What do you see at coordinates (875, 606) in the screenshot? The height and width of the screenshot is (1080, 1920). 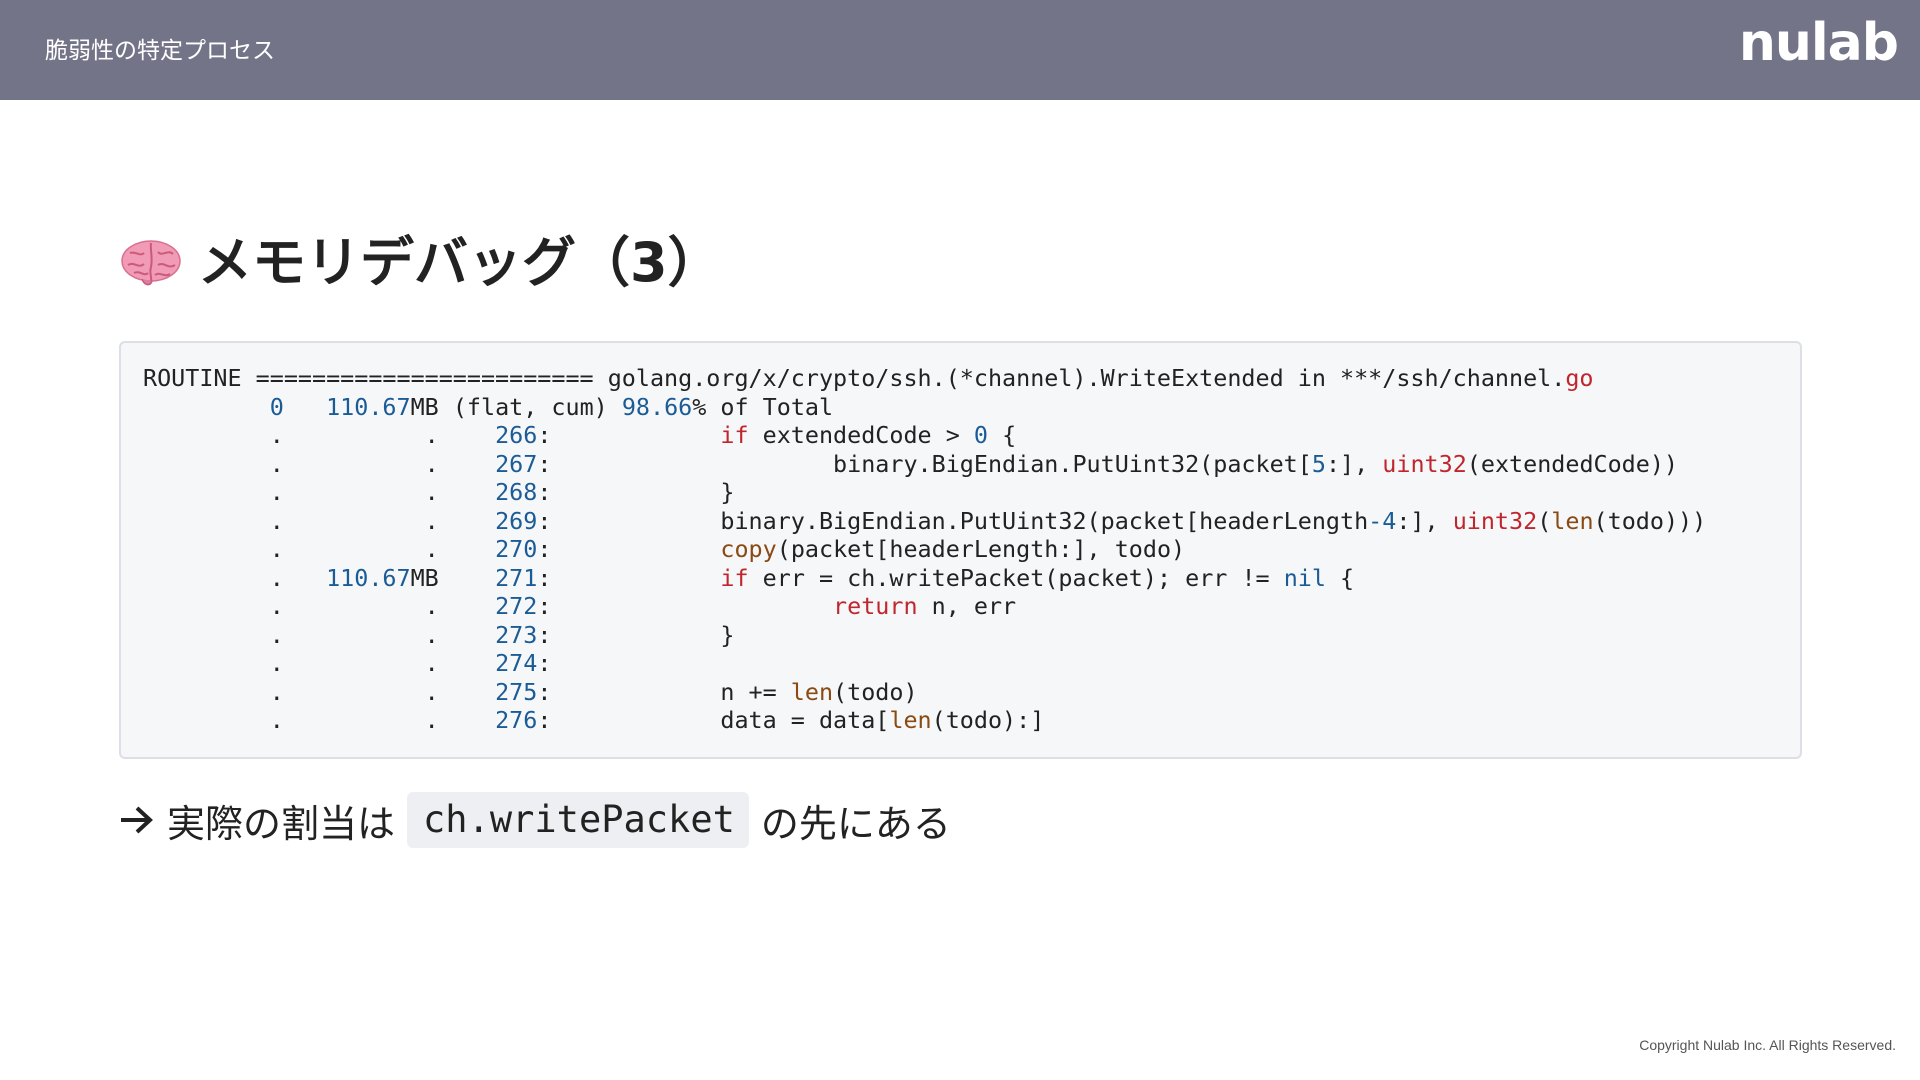 I see `code-token: return` at bounding box center [875, 606].